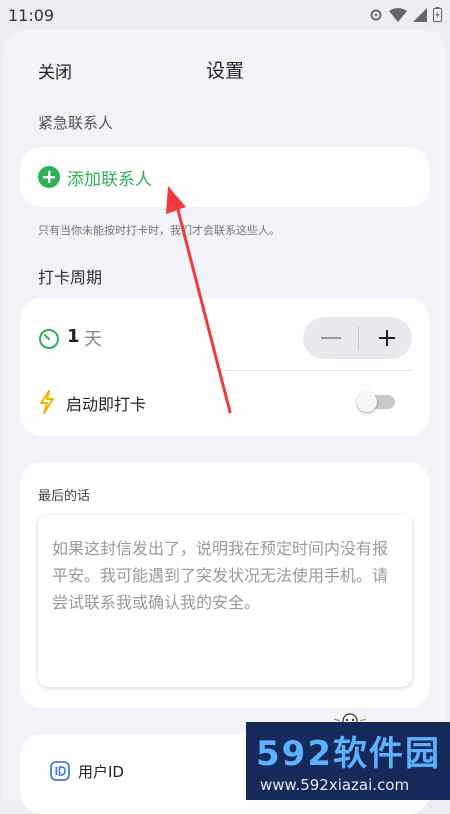 The image size is (450, 814). I want to click on battery-icon, so click(437, 14).